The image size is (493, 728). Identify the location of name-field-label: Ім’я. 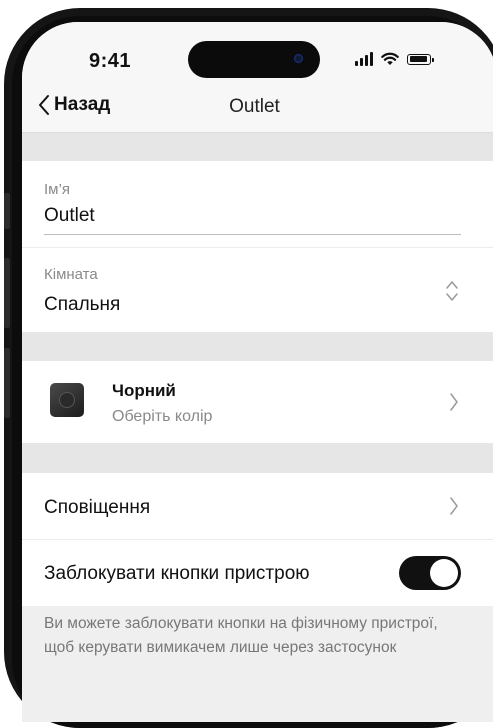
(57, 189).